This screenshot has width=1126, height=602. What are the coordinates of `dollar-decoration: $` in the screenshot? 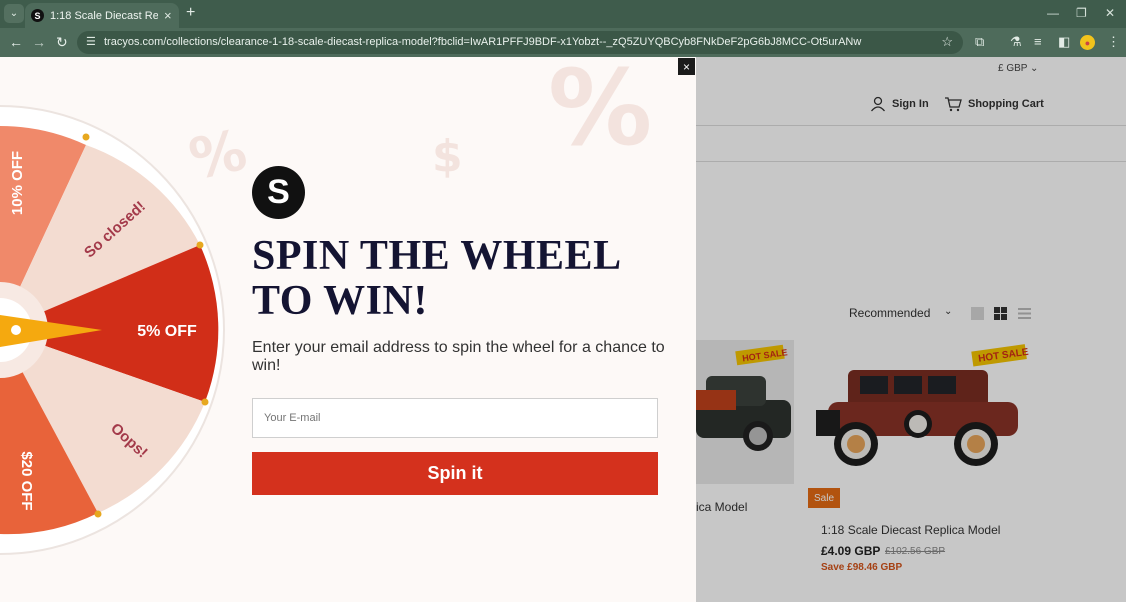 It's located at (447, 156).